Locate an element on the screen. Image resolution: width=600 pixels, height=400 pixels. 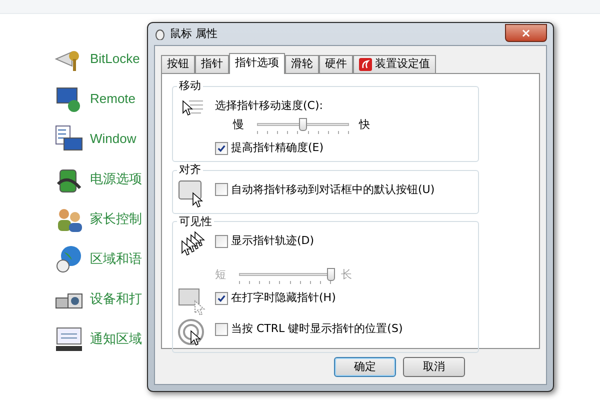
slider: 慢 快 is located at coordinates (301, 125).